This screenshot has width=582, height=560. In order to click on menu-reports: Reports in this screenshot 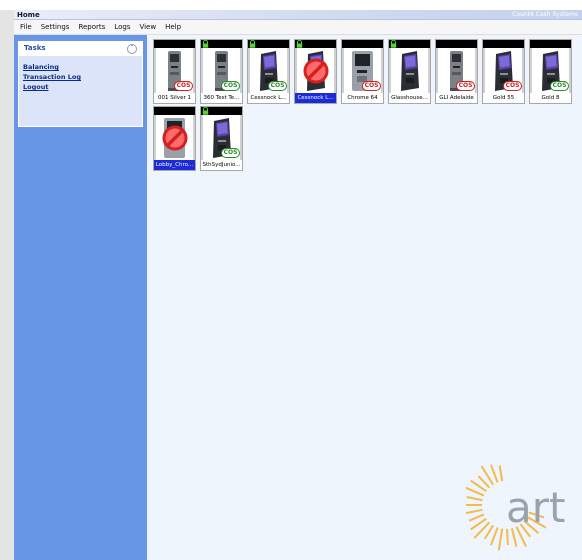, I will do `click(91, 27)`.